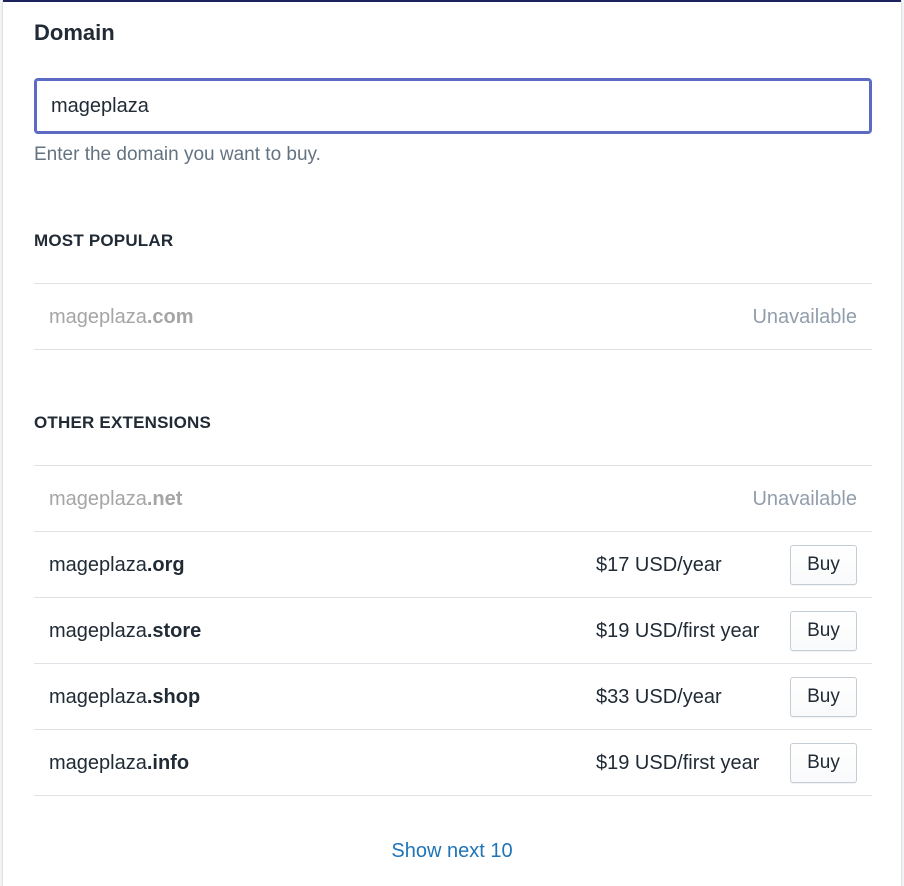 The width and height of the screenshot is (904, 886). What do you see at coordinates (659, 697) in the screenshot?
I see `domain-price: $33 USD/year` at bounding box center [659, 697].